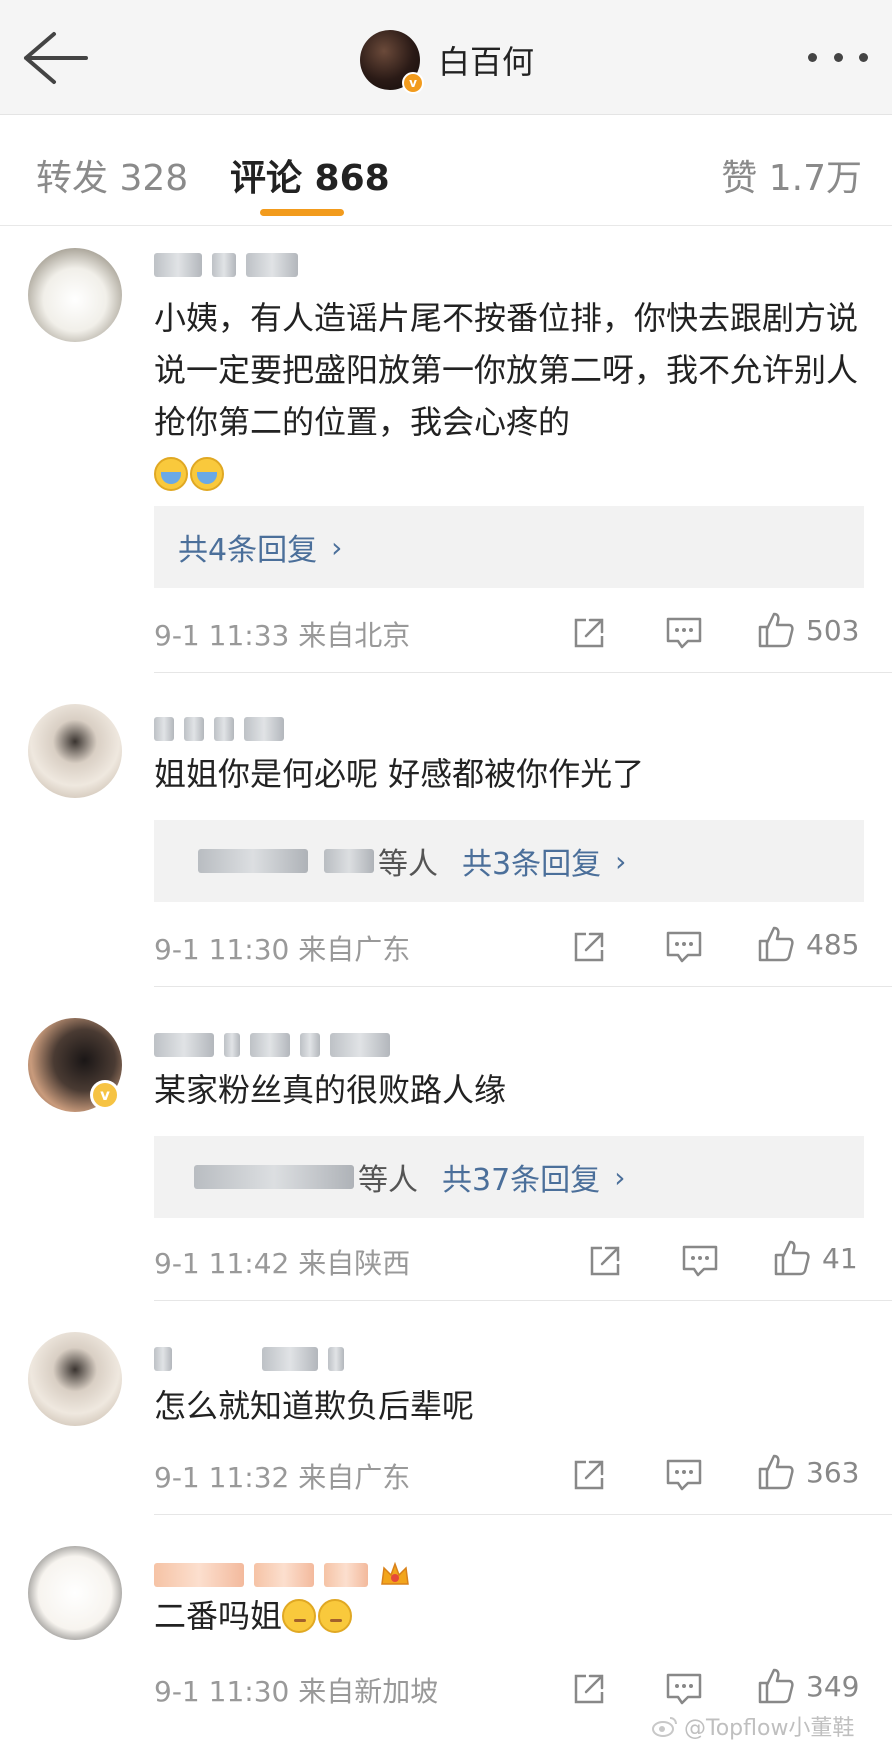 The image size is (892, 1742). What do you see at coordinates (314, 1406) in the screenshot?
I see `comment-text: 怎么就知道欺负后辈呢` at bounding box center [314, 1406].